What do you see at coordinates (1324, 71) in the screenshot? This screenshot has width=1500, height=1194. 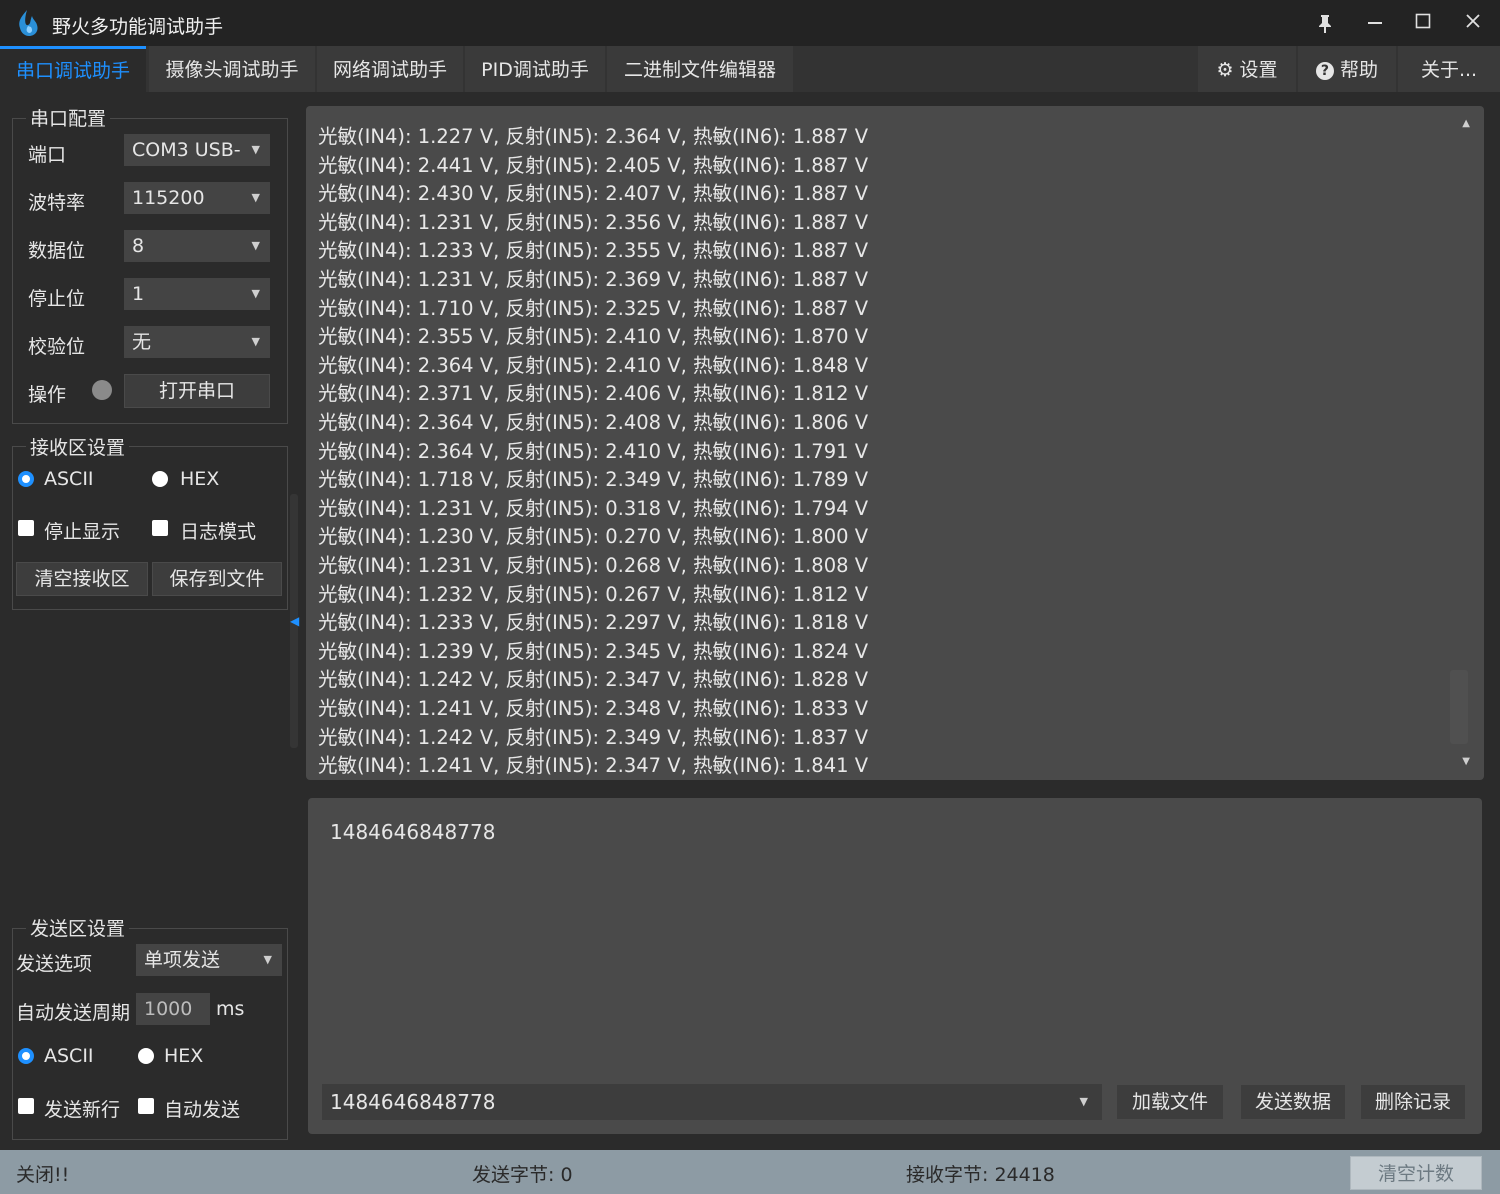 I see `question-icon: ?` at bounding box center [1324, 71].